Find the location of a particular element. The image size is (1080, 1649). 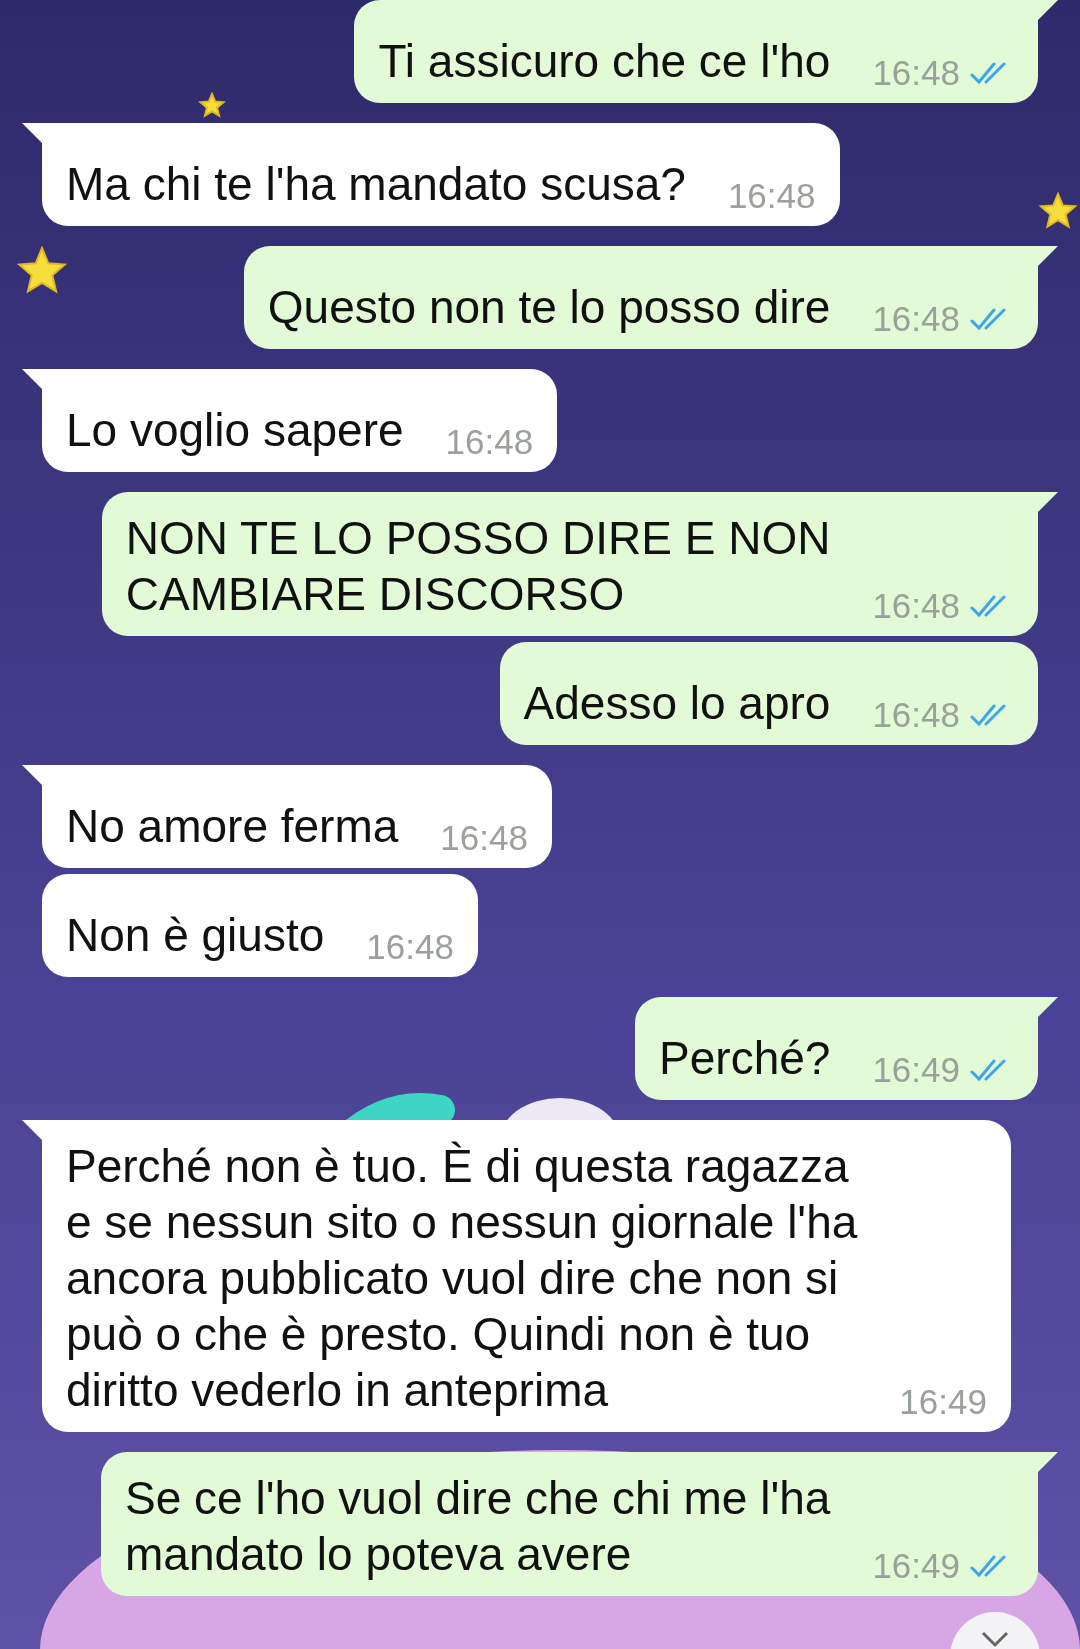

message-text: Perché? is located at coordinates (745, 1058).